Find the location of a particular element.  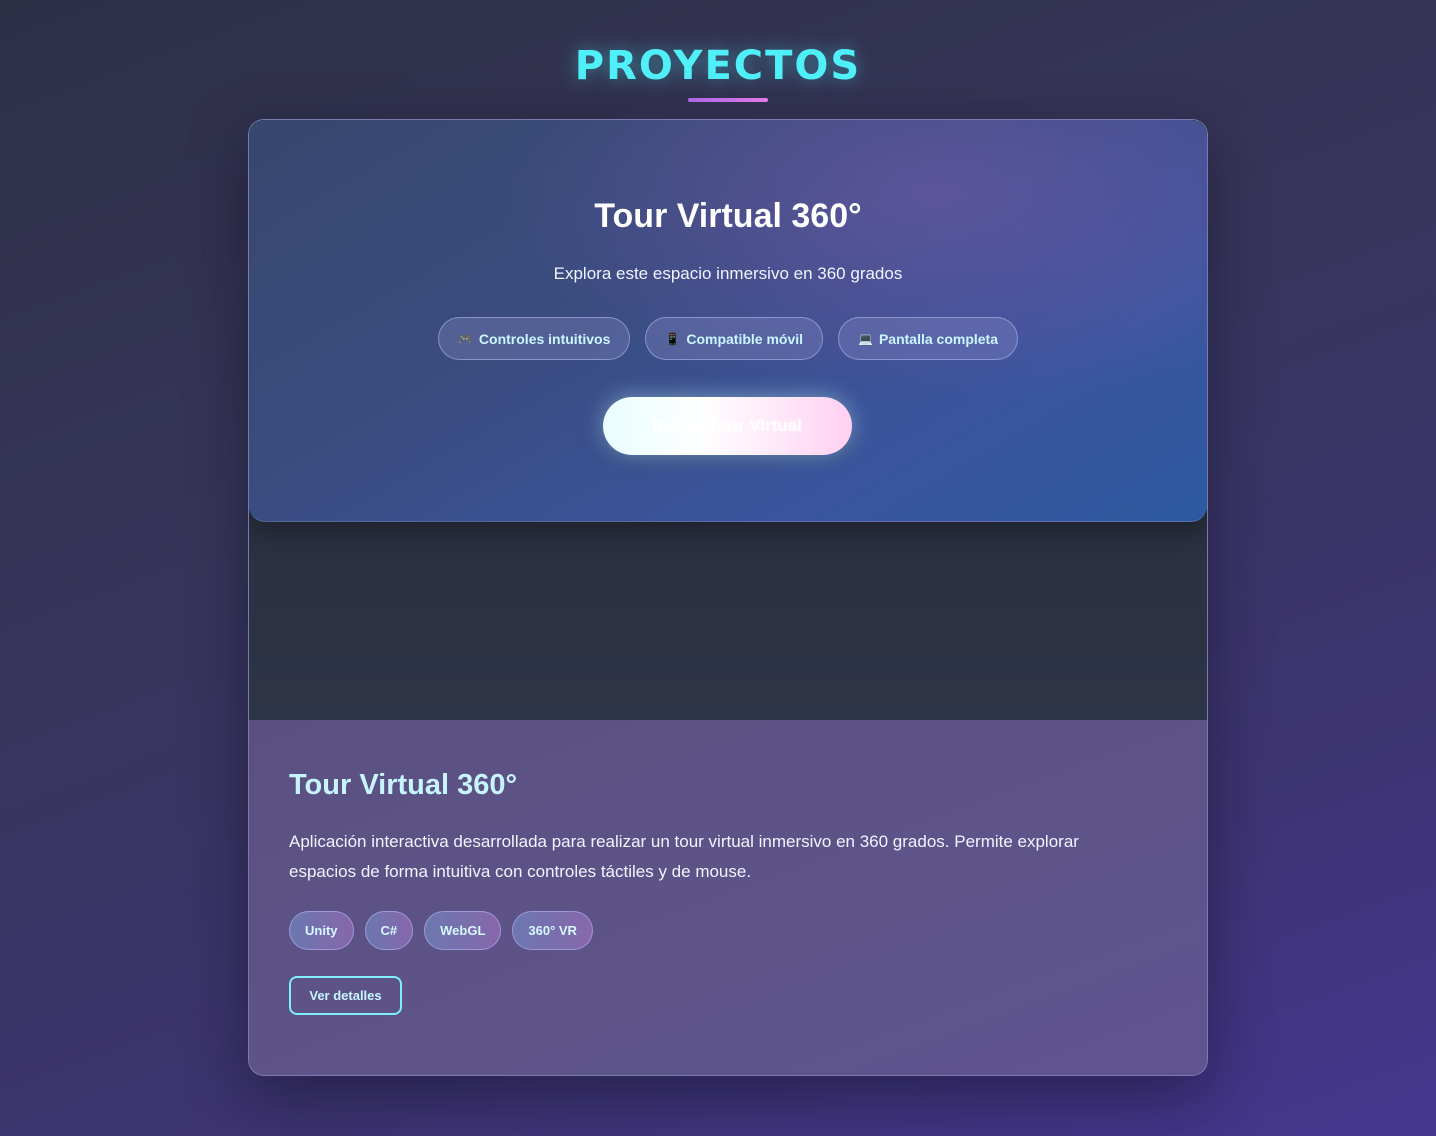

tech-tags: Unity C# WebGL 360° VR is located at coordinates (441, 930).